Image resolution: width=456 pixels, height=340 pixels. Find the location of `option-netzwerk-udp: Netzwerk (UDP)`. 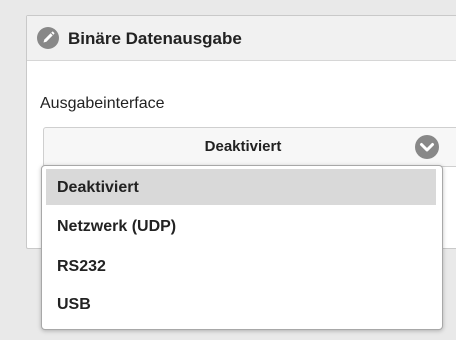

option-netzwerk-udp: Netzwerk (UDP) is located at coordinates (241, 226).